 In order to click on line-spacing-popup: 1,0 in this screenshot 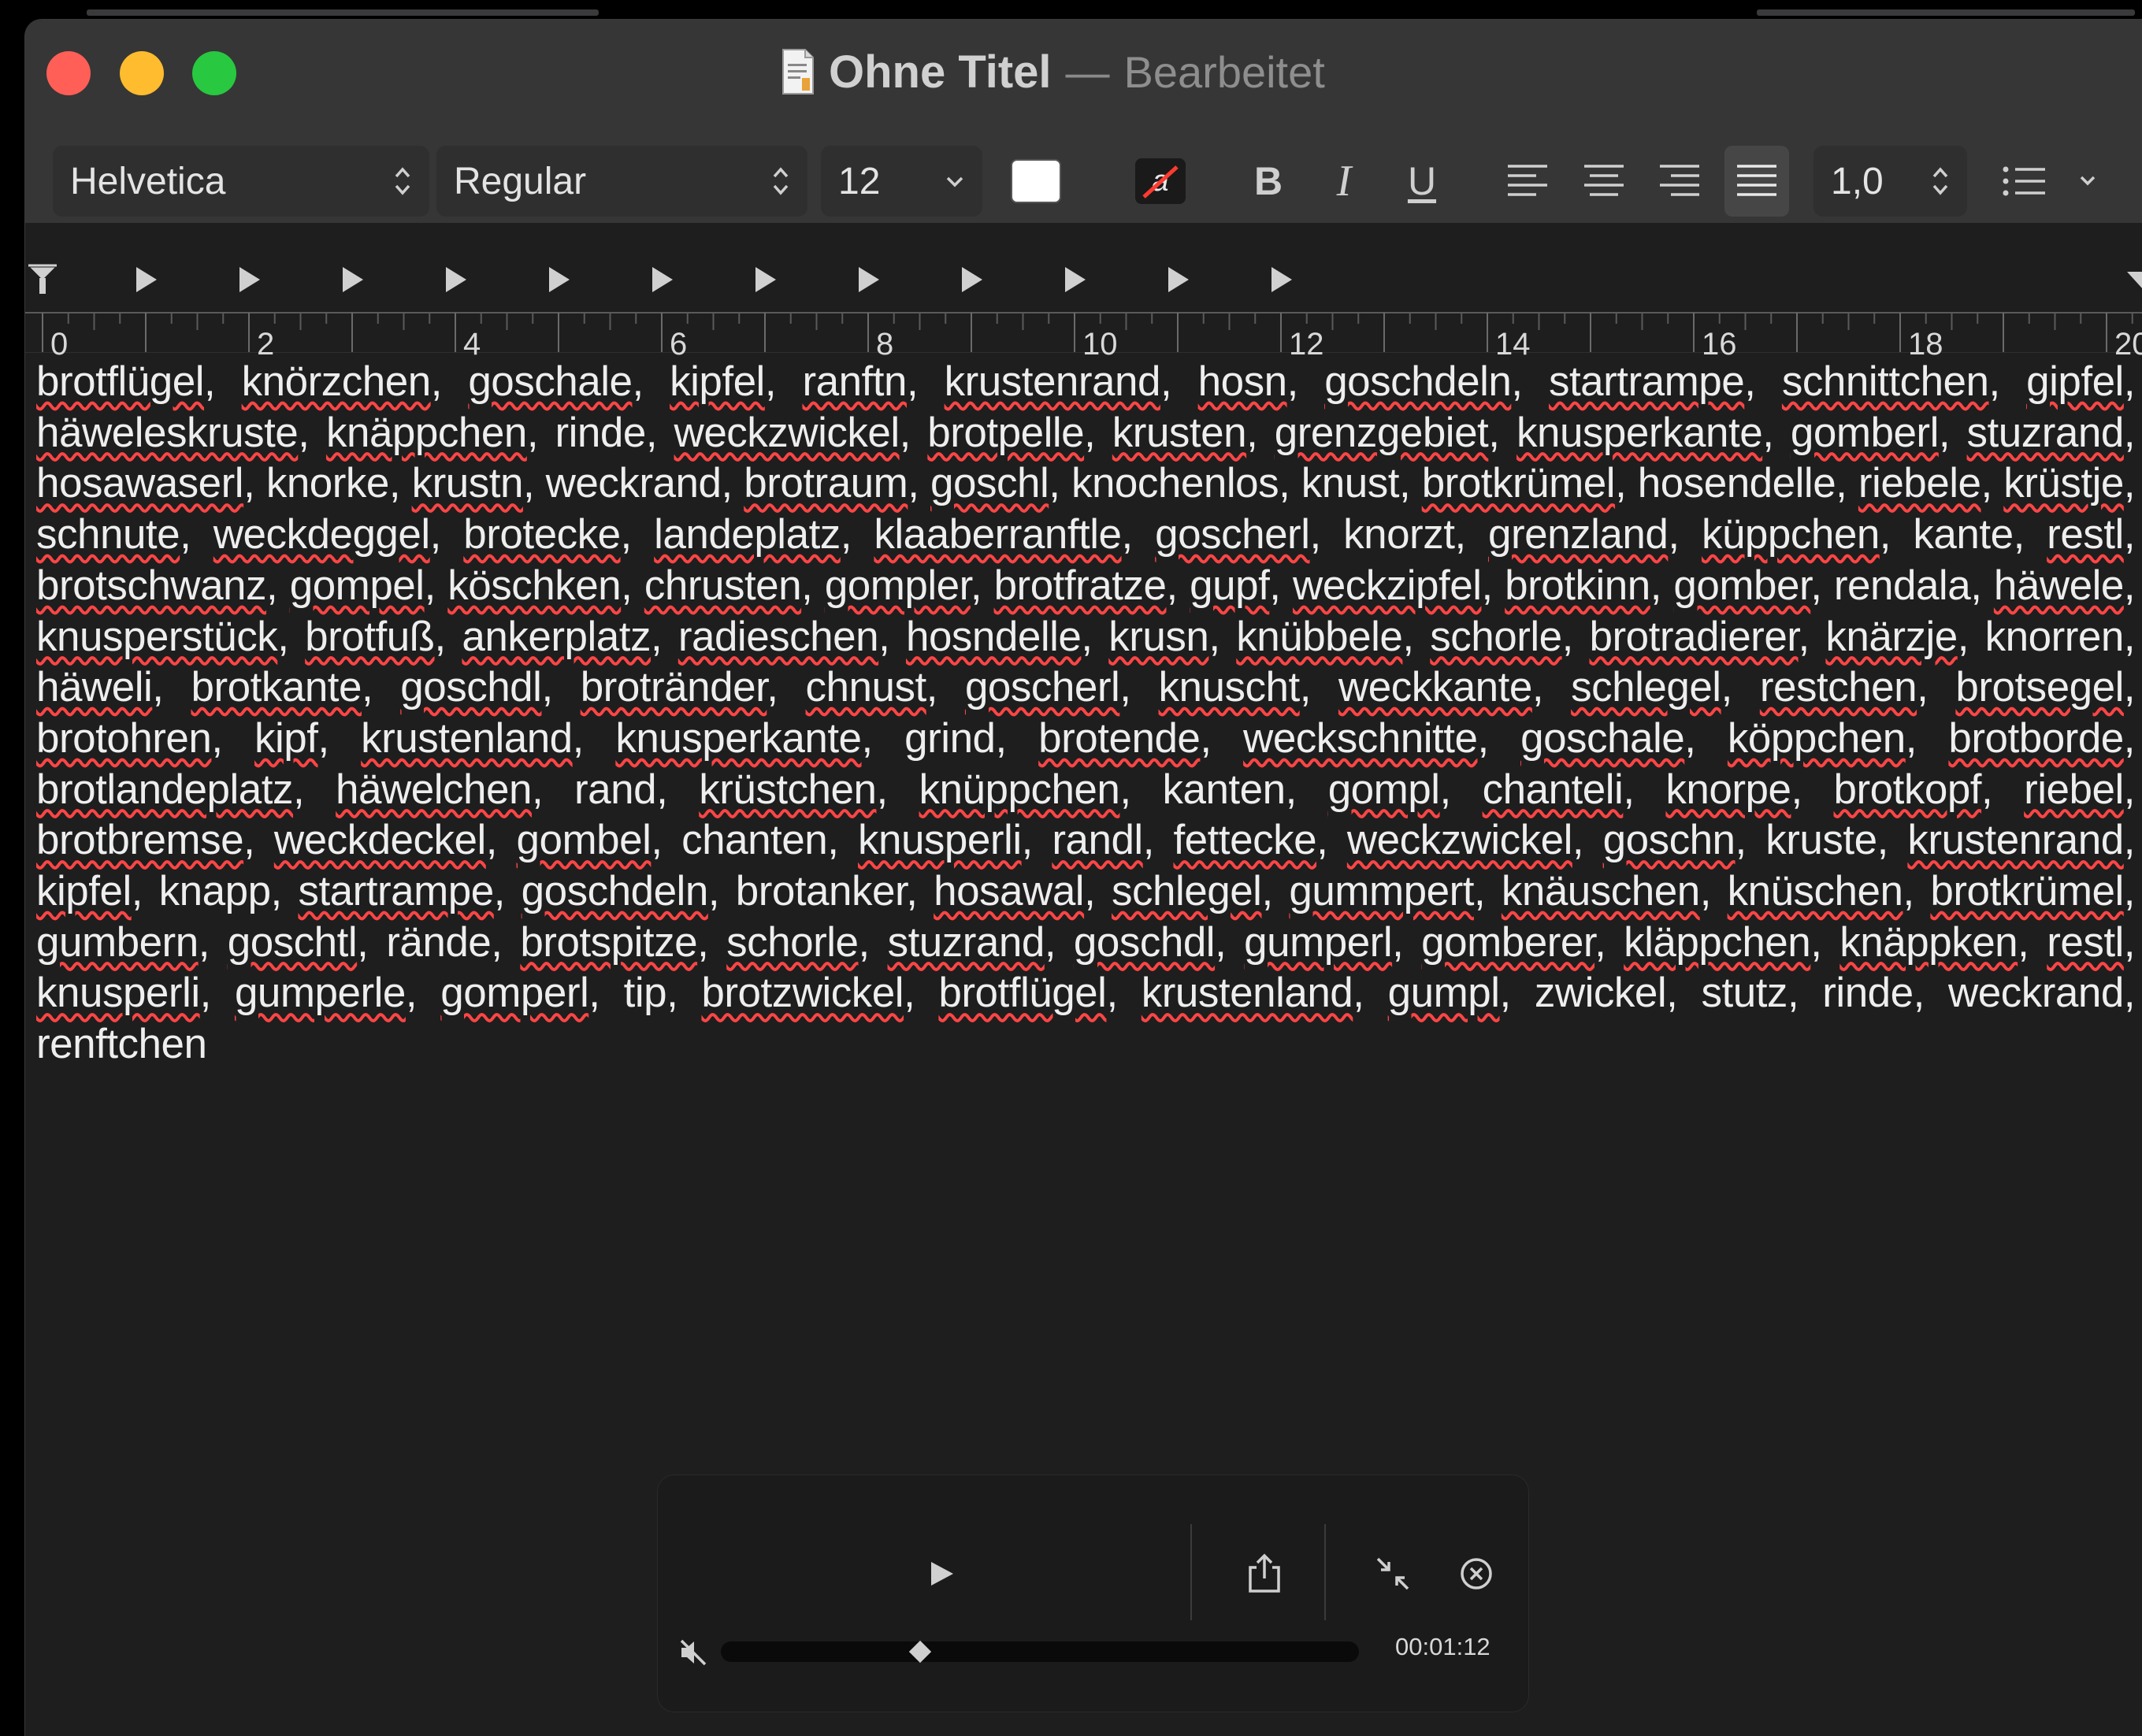, I will do `click(1890, 182)`.